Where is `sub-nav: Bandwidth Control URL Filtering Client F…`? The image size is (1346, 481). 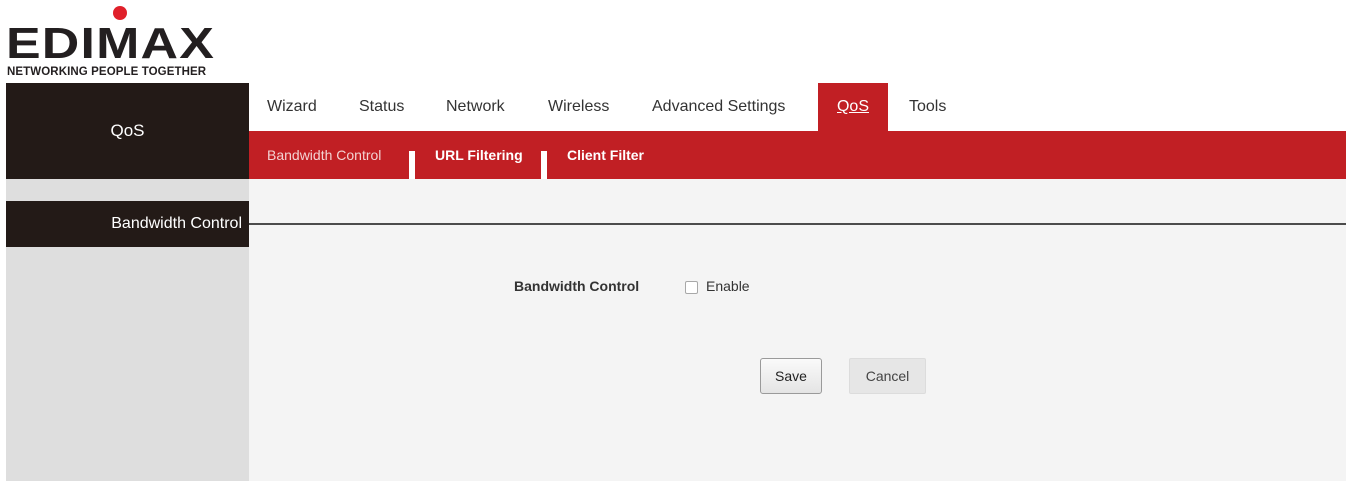 sub-nav: Bandwidth Control URL Filtering Client F… is located at coordinates (797, 155).